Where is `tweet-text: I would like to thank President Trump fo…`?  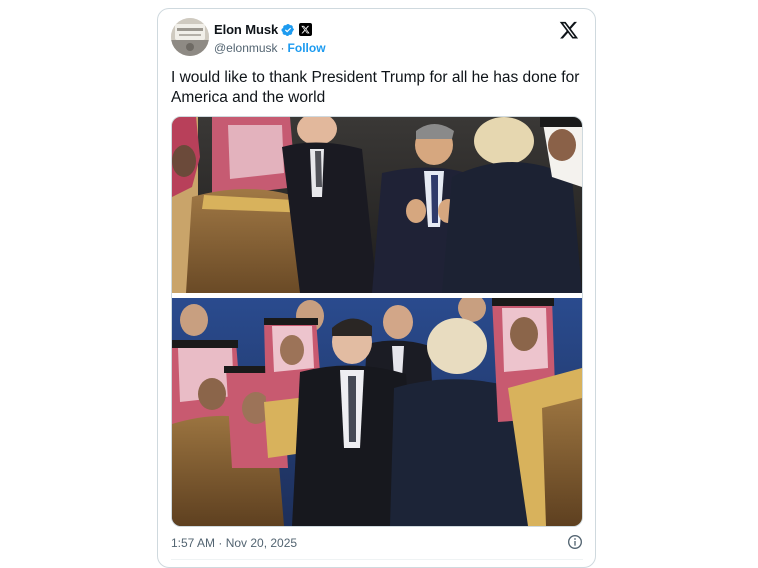
tweet-text: I would like to thank President Trump fo… is located at coordinates (375, 87).